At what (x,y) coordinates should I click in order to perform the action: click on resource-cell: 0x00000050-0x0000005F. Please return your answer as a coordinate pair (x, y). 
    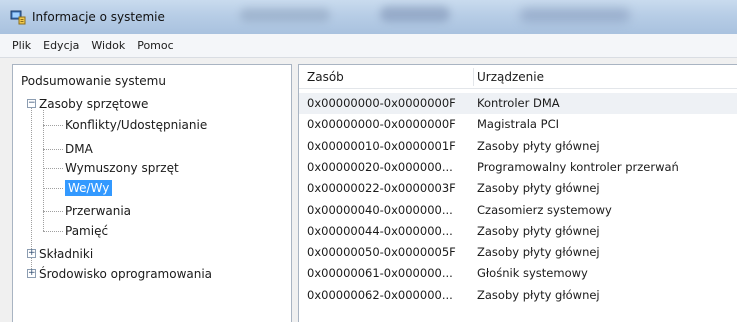
    Looking at the image, I should click on (381, 252).